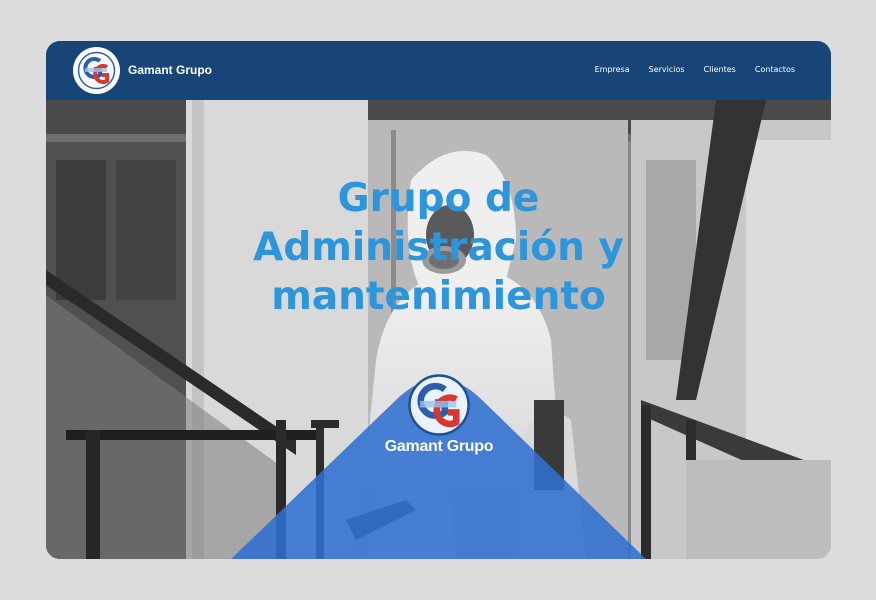  I want to click on nav-item-contactos: Contactos, so click(775, 69).